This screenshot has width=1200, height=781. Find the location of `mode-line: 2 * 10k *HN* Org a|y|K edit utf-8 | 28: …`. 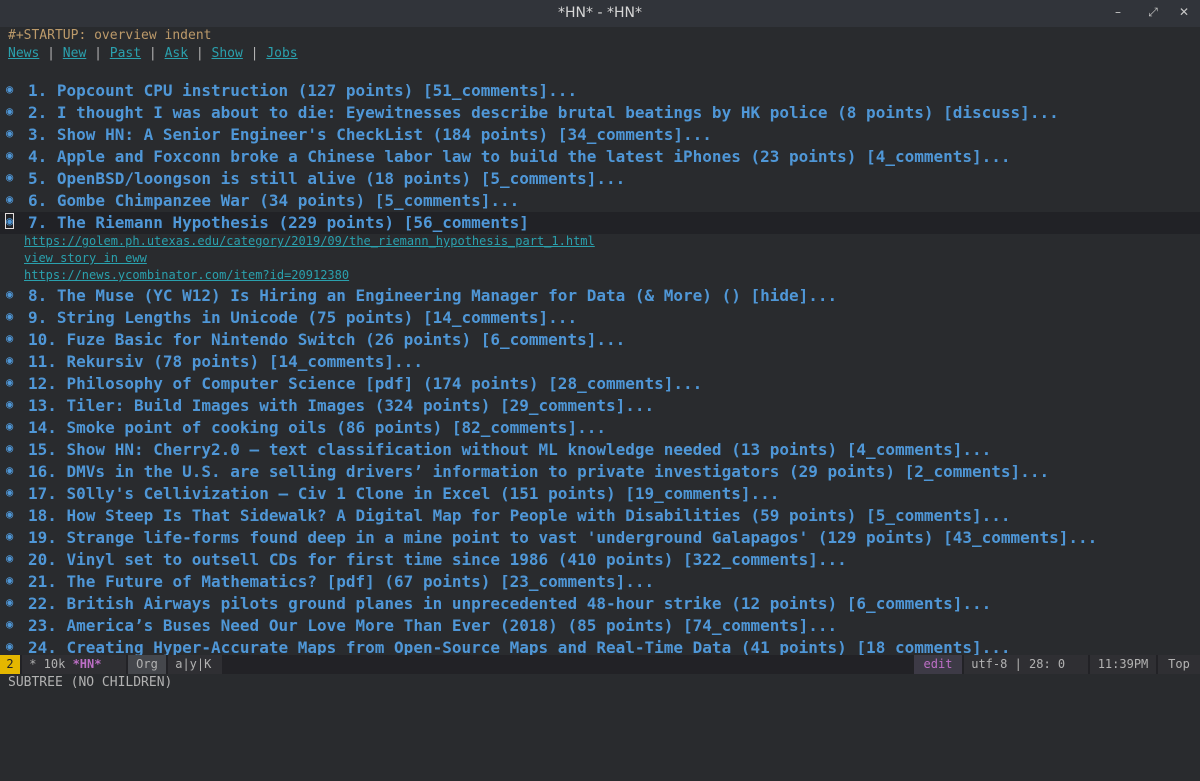

mode-line: 2 * 10k *HN* Org a|y|K edit utf-8 | 28: … is located at coordinates (600, 664).